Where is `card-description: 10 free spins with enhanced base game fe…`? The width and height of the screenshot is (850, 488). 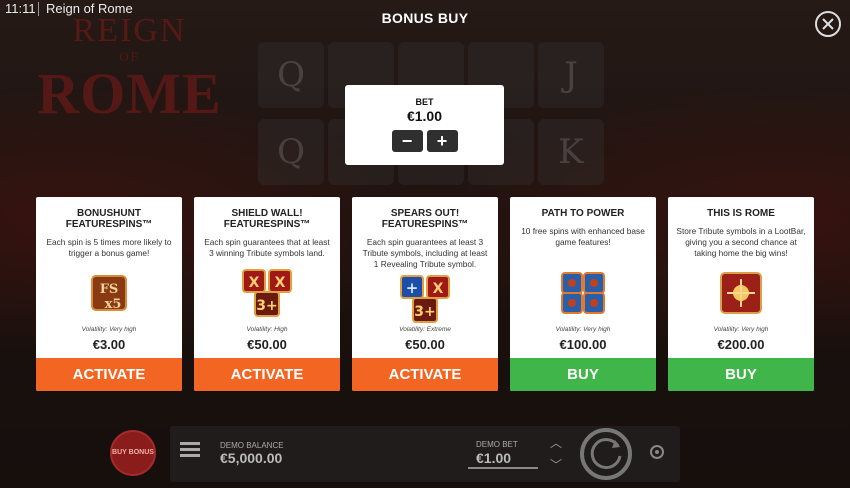 card-description: 10 free spins with enhanced base game fe… is located at coordinates (583, 236).